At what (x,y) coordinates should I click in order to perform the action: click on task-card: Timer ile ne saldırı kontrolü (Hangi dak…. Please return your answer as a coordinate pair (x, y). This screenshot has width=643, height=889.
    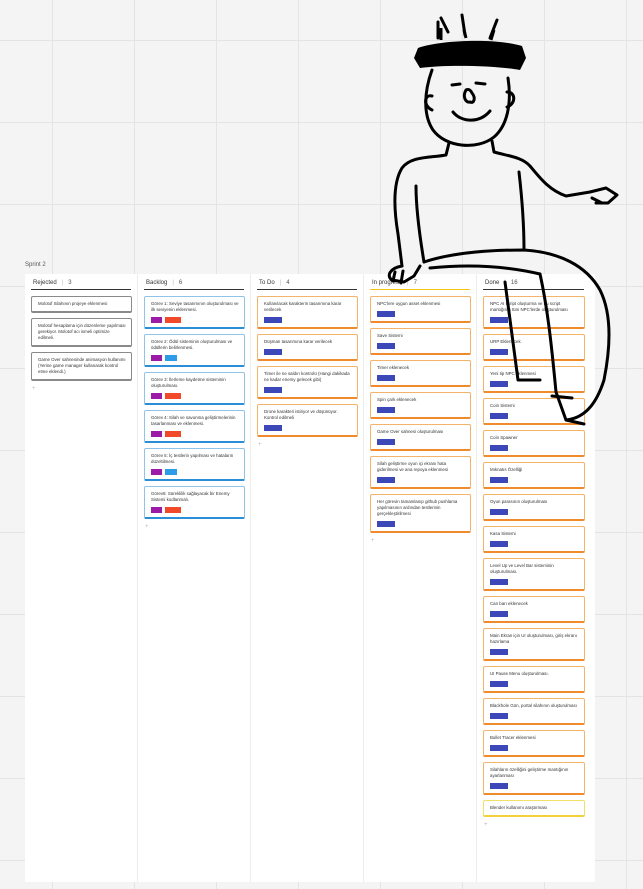
    Looking at the image, I should click on (307, 382).